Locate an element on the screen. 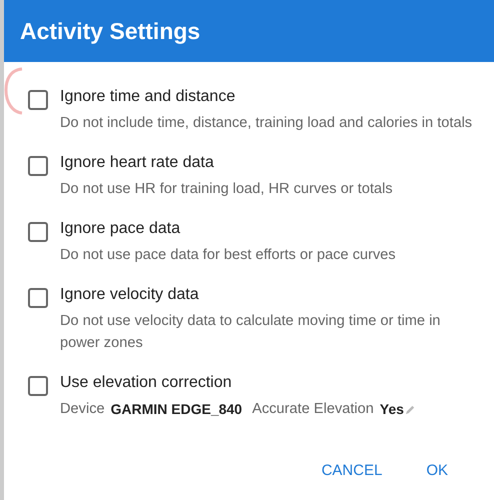  option-description: Do not include time, distance, training load and calories in totals is located at coordinates (266, 123).